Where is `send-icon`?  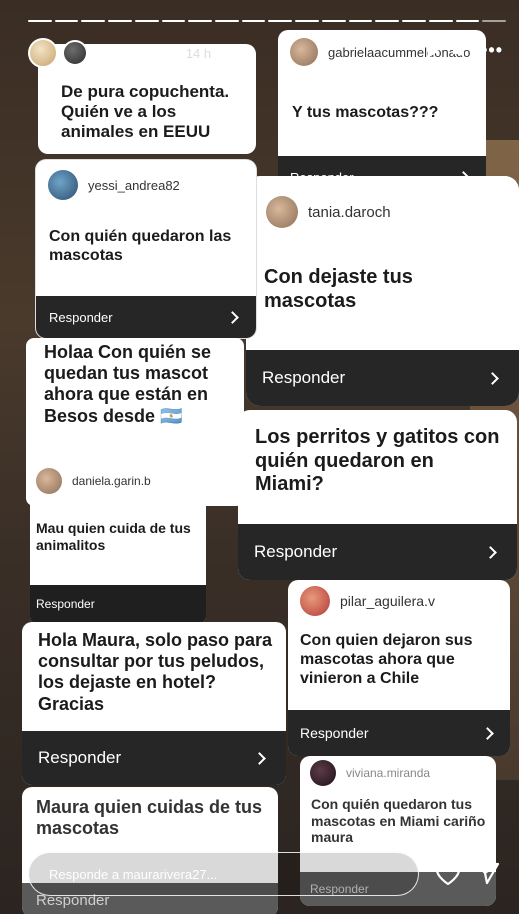
send-icon is located at coordinates (487, 873).